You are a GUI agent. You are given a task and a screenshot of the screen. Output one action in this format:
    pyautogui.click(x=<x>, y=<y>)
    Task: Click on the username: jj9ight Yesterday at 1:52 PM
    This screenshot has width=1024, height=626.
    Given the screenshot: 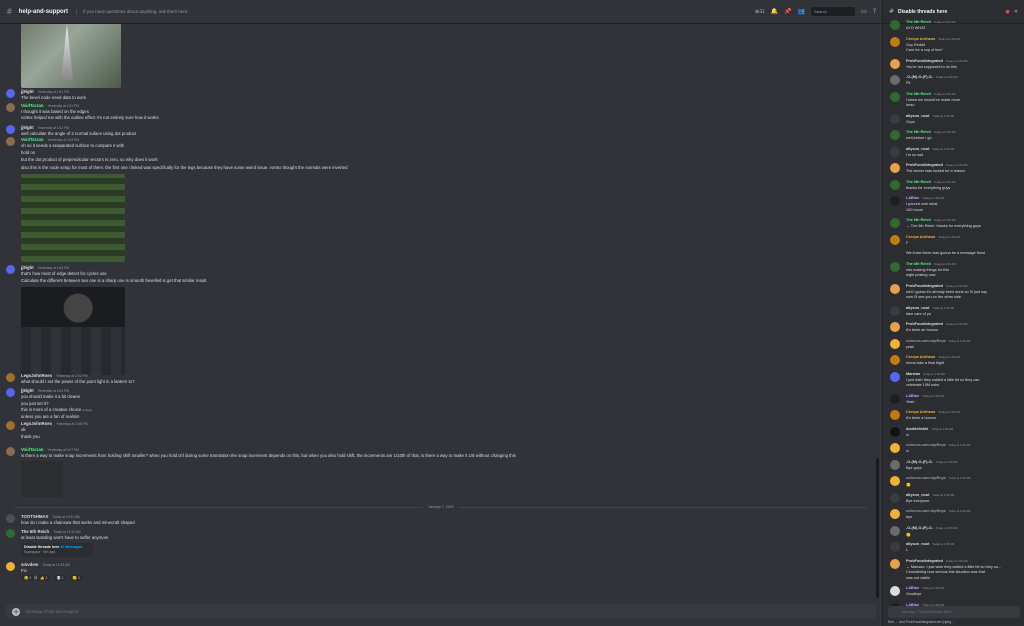 What is the action you would take?
    pyautogui.click(x=45, y=127)
    